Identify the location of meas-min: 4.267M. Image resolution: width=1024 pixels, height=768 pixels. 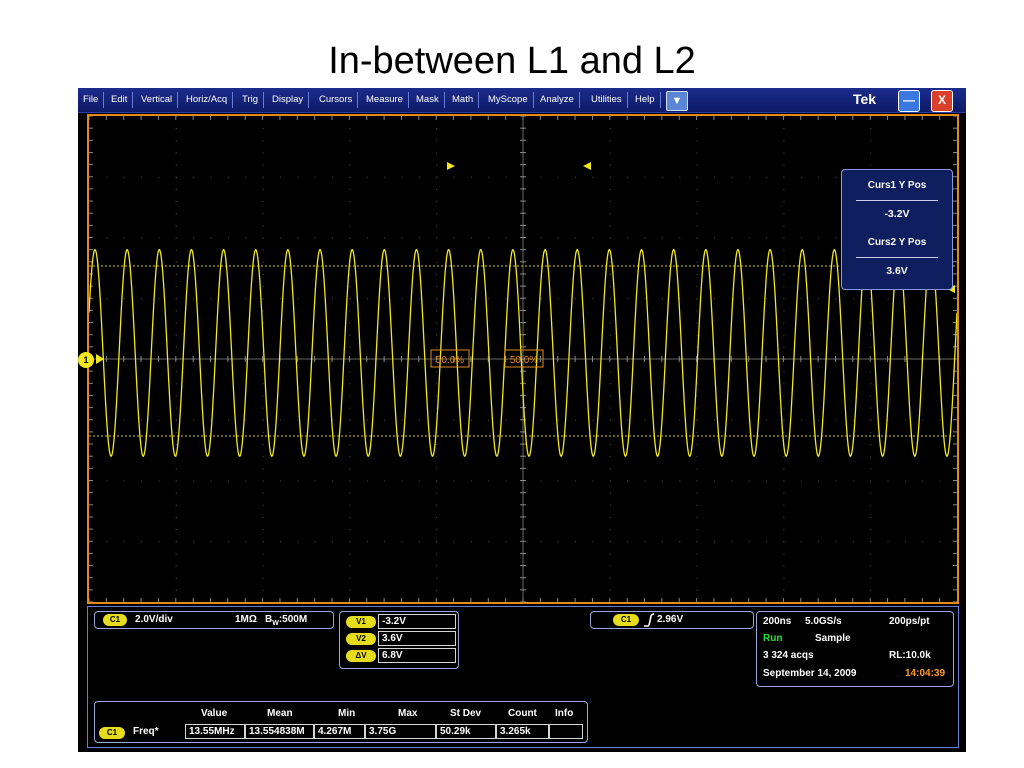
(339, 731).